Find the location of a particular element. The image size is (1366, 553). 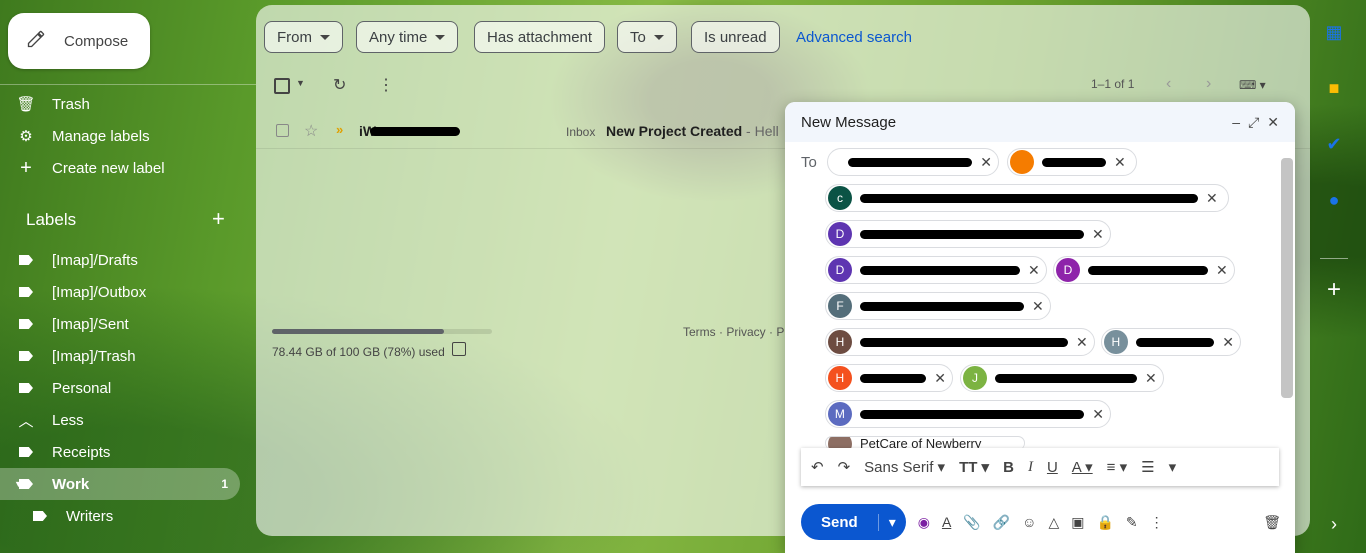

select-all-checkbox is located at coordinates (282, 86).